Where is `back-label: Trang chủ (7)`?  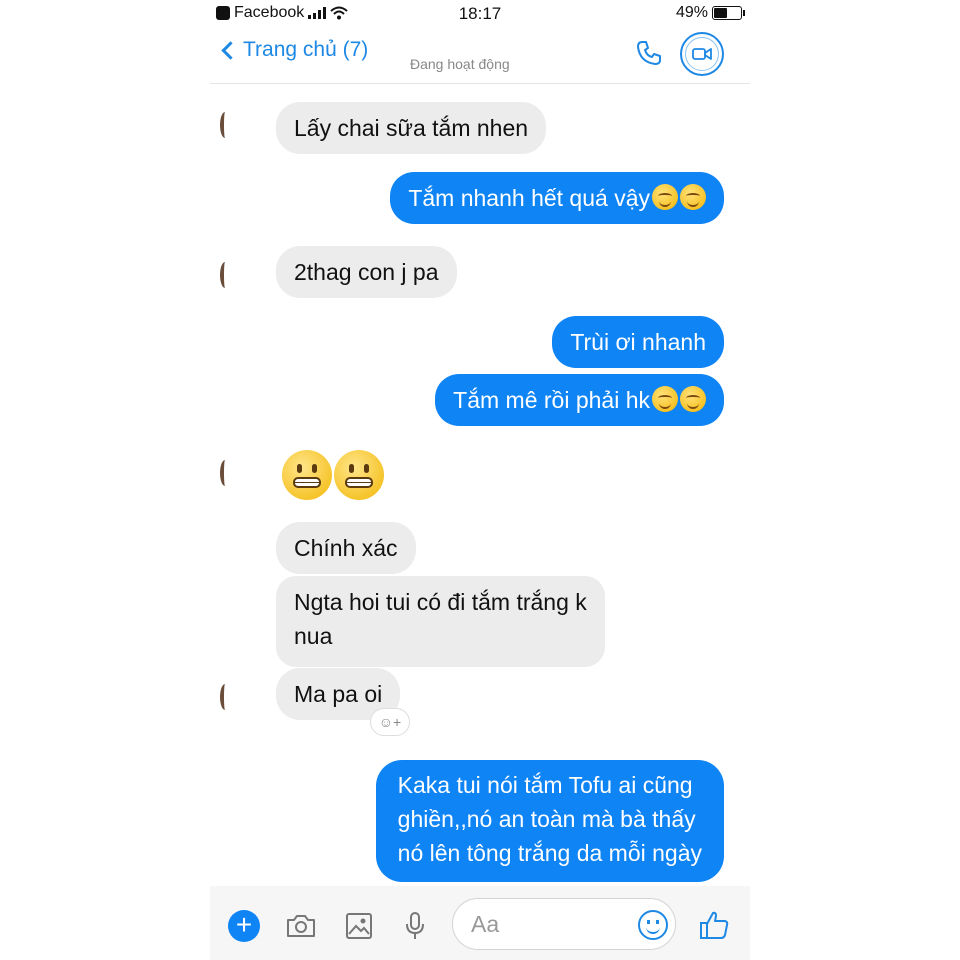 back-label: Trang chủ (7) is located at coordinates (306, 49).